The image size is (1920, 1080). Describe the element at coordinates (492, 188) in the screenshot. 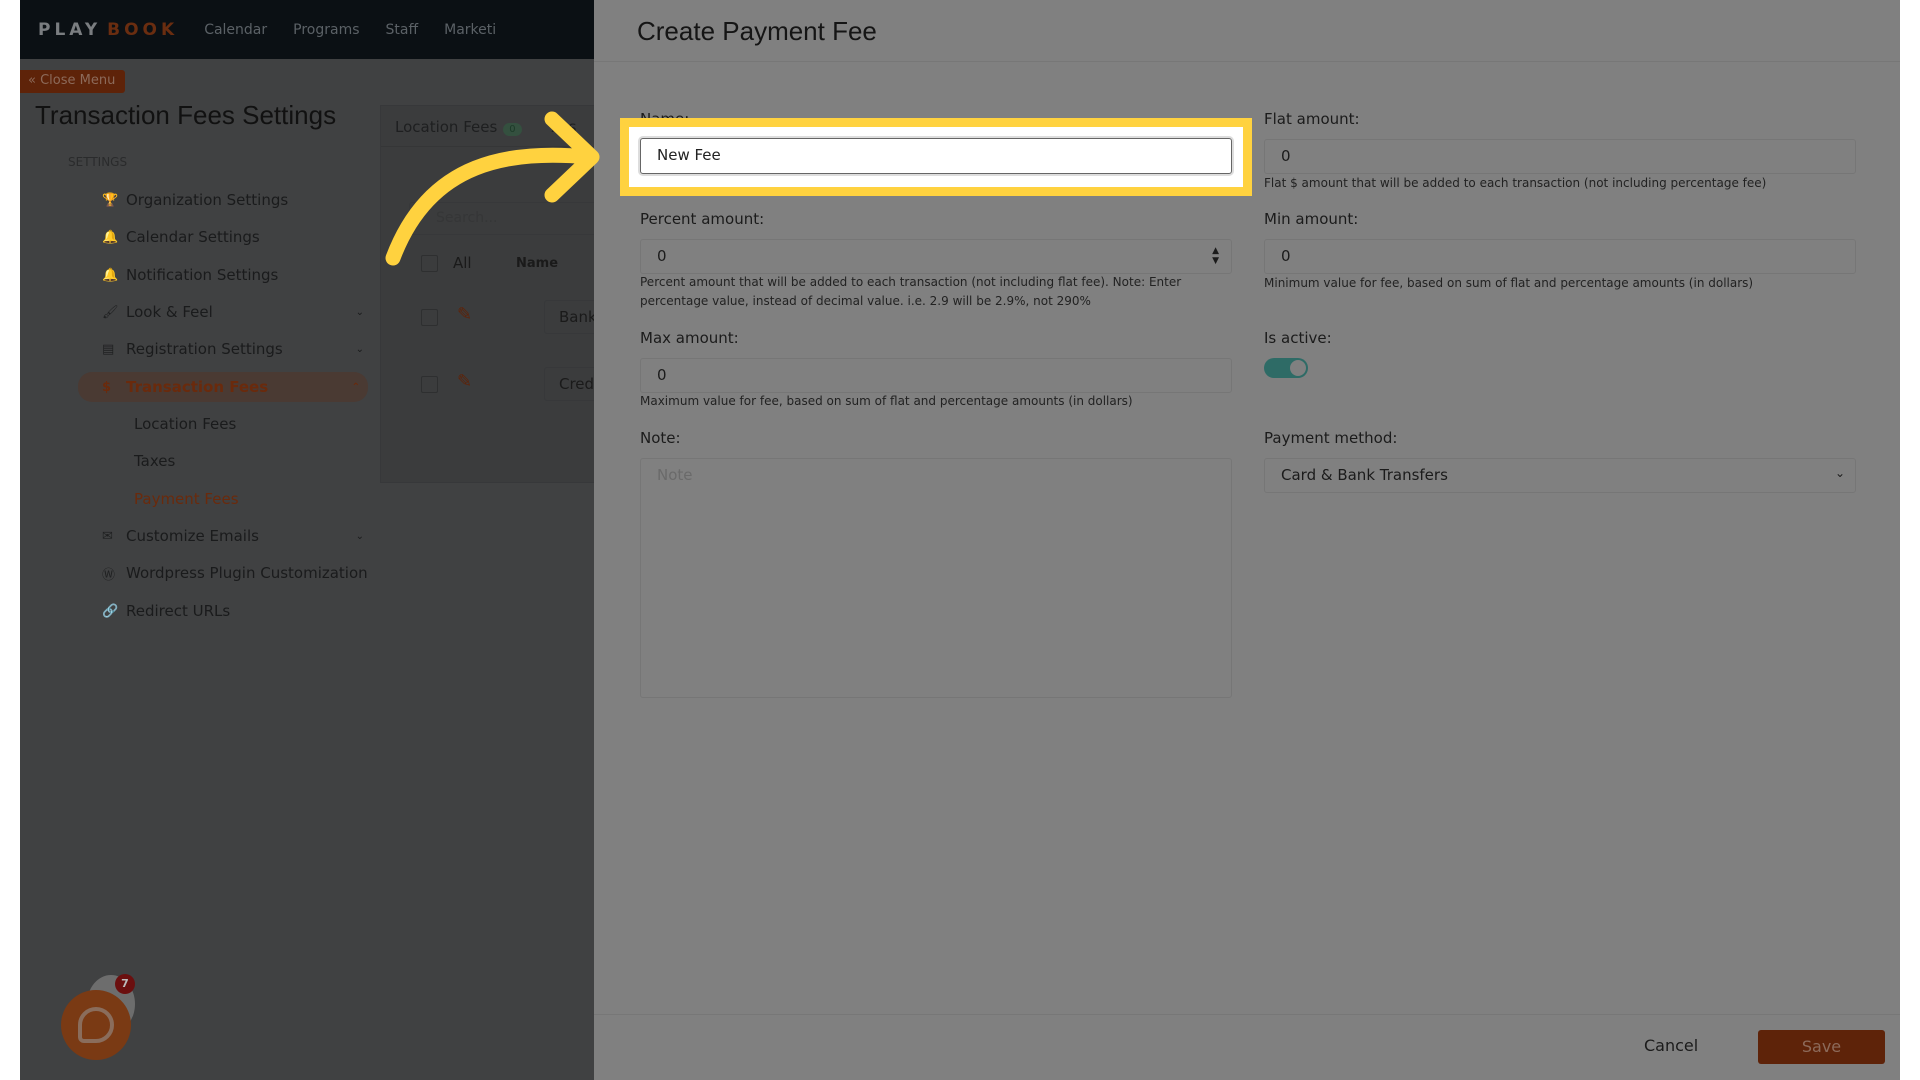

I see `arrow-annotation-icon` at that location.